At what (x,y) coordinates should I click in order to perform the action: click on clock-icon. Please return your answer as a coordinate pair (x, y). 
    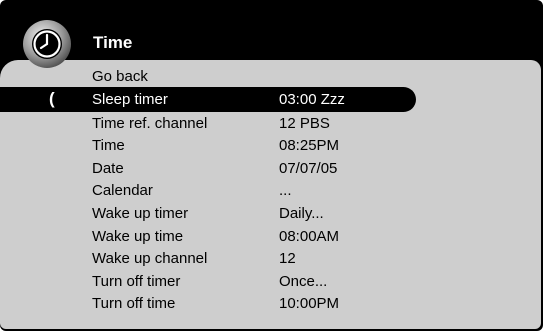
    Looking at the image, I should click on (47, 44).